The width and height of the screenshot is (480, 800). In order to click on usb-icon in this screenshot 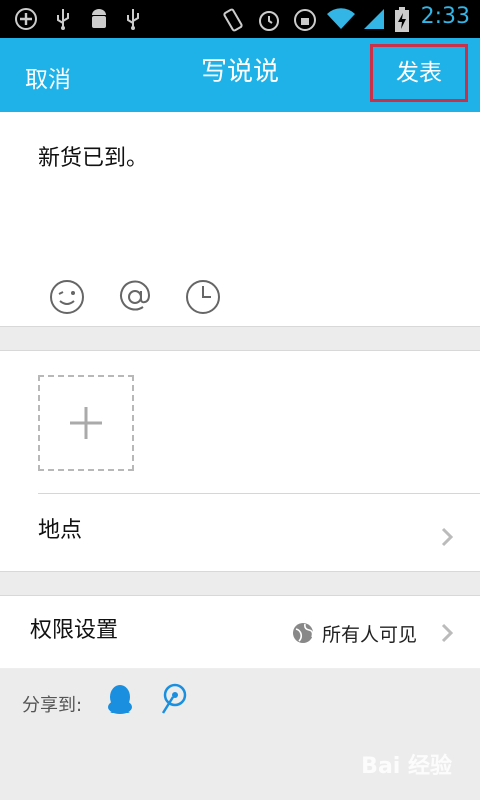, I will do `click(63, 19)`.